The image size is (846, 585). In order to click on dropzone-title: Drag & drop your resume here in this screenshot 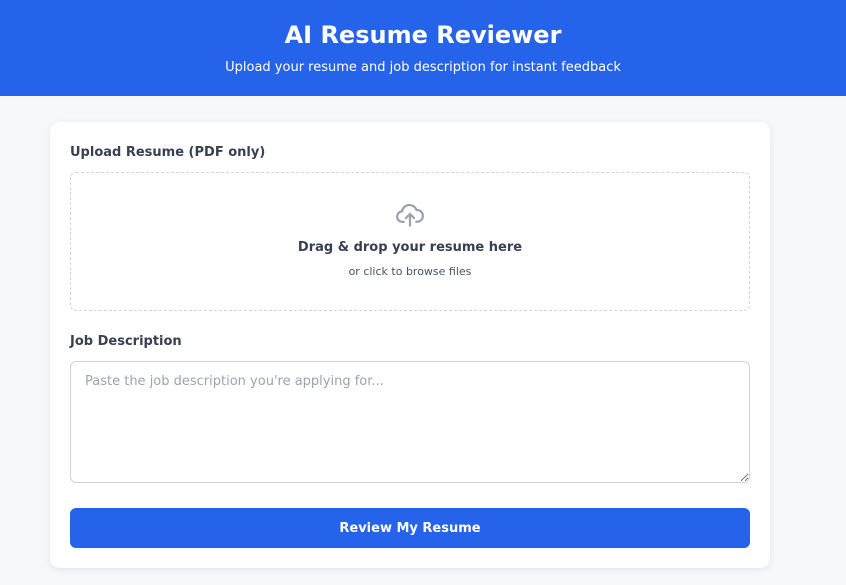, I will do `click(410, 247)`.